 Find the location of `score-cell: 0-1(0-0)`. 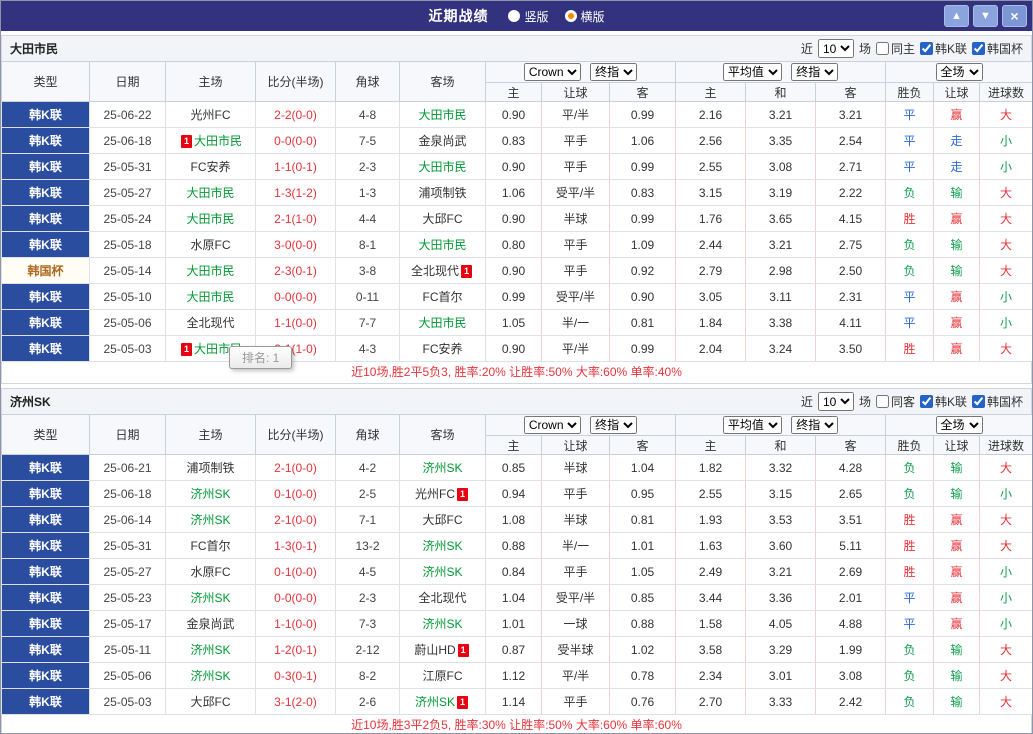

score-cell: 0-1(0-0) is located at coordinates (295, 571).